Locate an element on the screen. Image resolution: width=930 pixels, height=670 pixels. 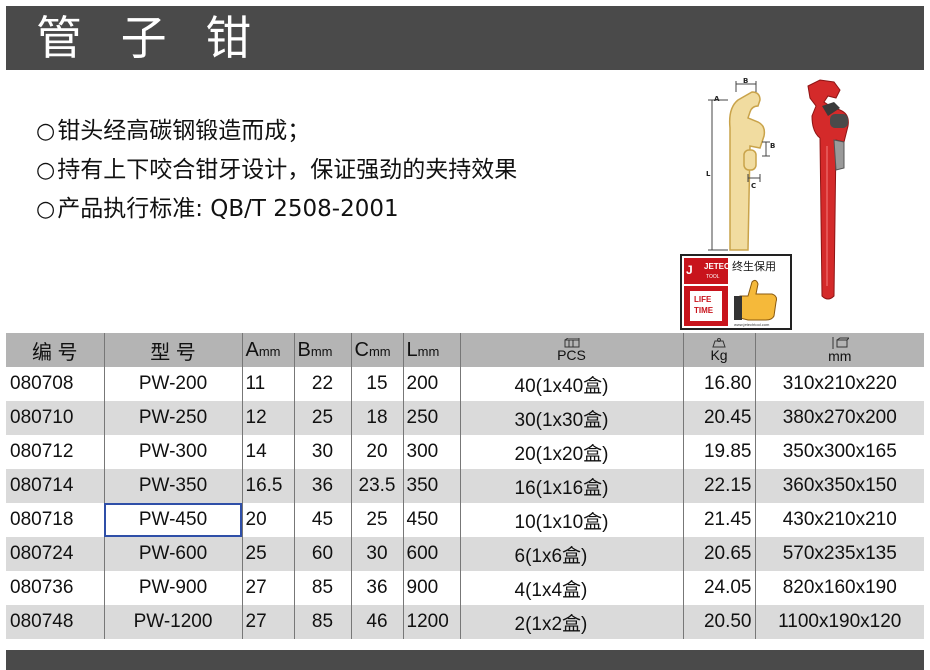
cell-b: 25 is located at coordinates (323, 418).